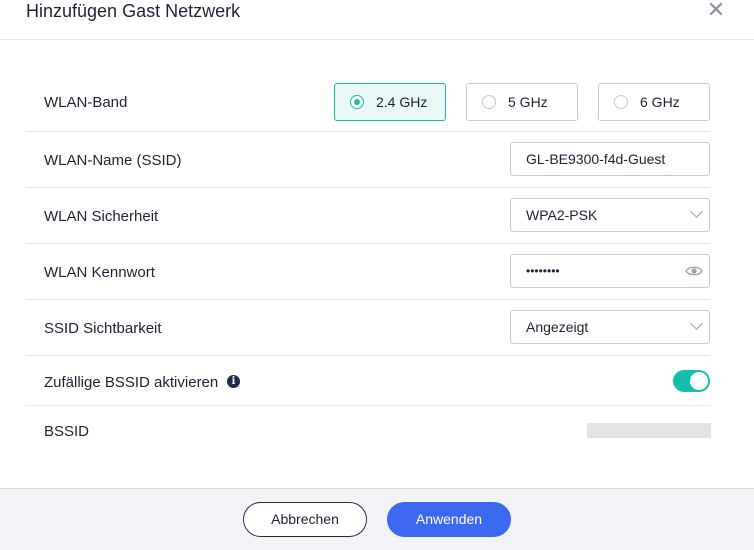 The width and height of the screenshot is (754, 550). Describe the element at coordinates (610, 215) in the screenshot. I see `security-select: WPA2-PSK` at that location.